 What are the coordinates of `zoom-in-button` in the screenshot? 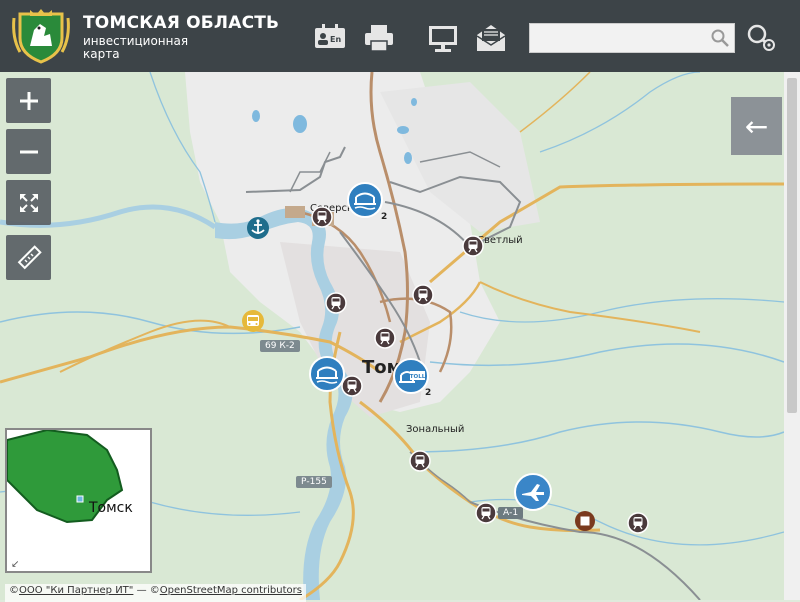 It's located at (28, 100).